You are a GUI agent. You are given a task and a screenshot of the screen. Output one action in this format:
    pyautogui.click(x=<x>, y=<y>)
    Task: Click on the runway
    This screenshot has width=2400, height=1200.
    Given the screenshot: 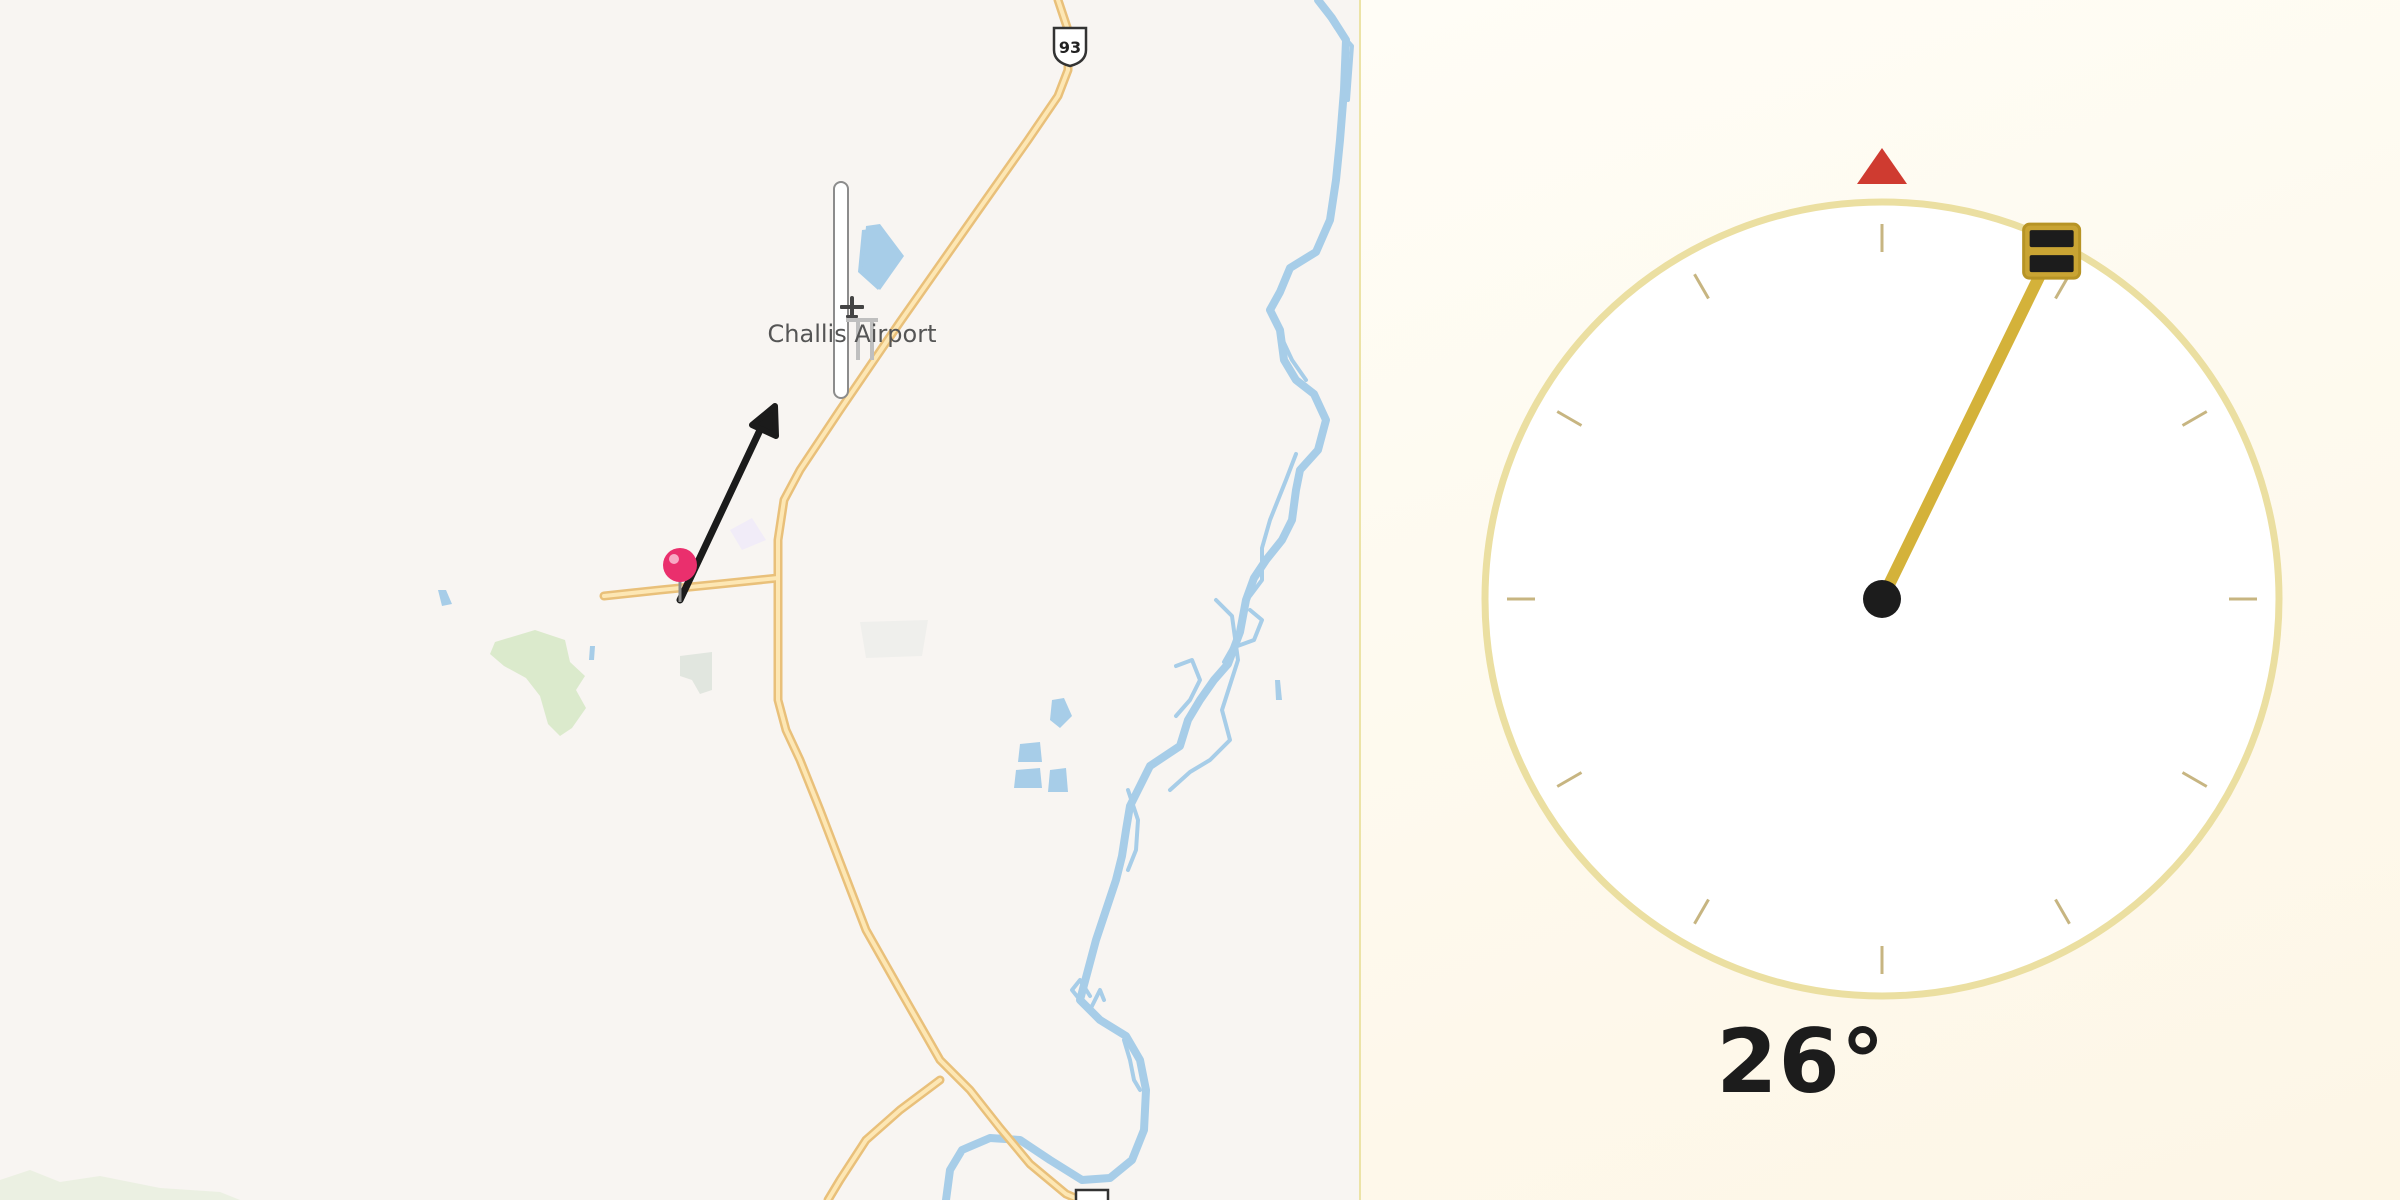 What is the action you would take?
    pyautogui.click(x=841, y=290)
    